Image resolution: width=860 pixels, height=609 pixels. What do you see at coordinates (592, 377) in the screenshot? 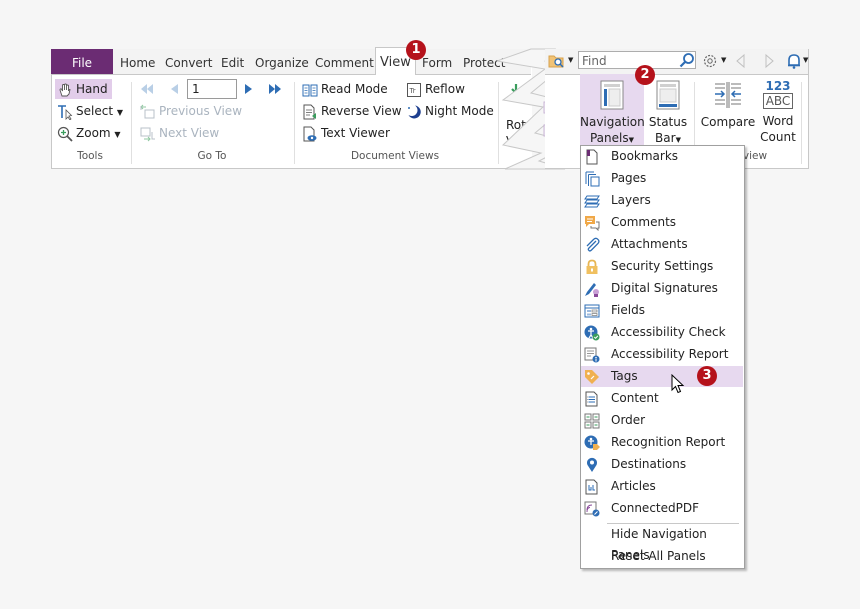
I see `tag-icon` at bounding box center [592, 377].